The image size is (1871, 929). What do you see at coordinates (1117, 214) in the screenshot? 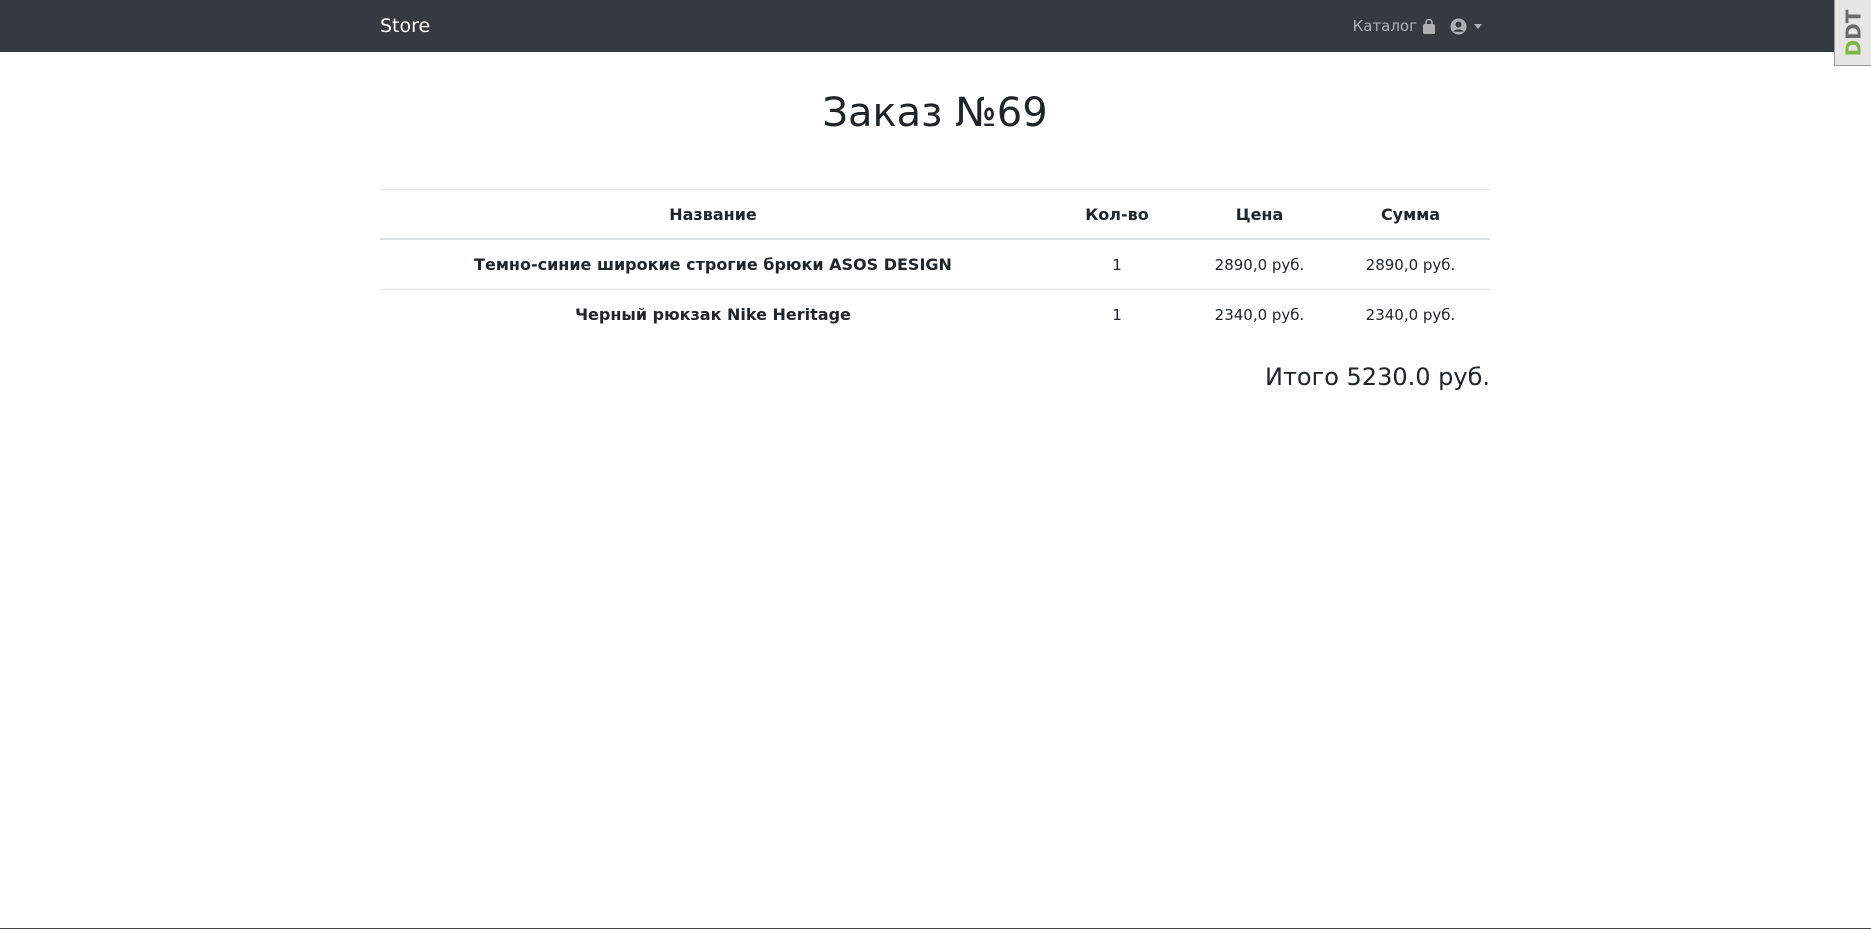
I see `column-header-qty: Кол-во` at bounding box center [1117, 214].